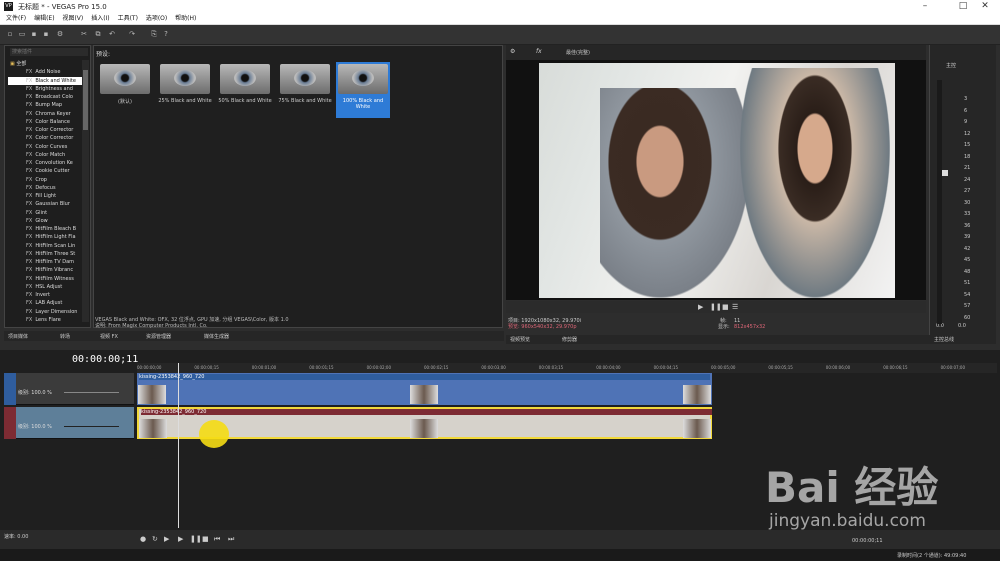 The width and height of the screenshot is (1000, 561). Describe the element at coordinates (155, 539) in the screenshot. I see `loop-icon: ↻` at that location.